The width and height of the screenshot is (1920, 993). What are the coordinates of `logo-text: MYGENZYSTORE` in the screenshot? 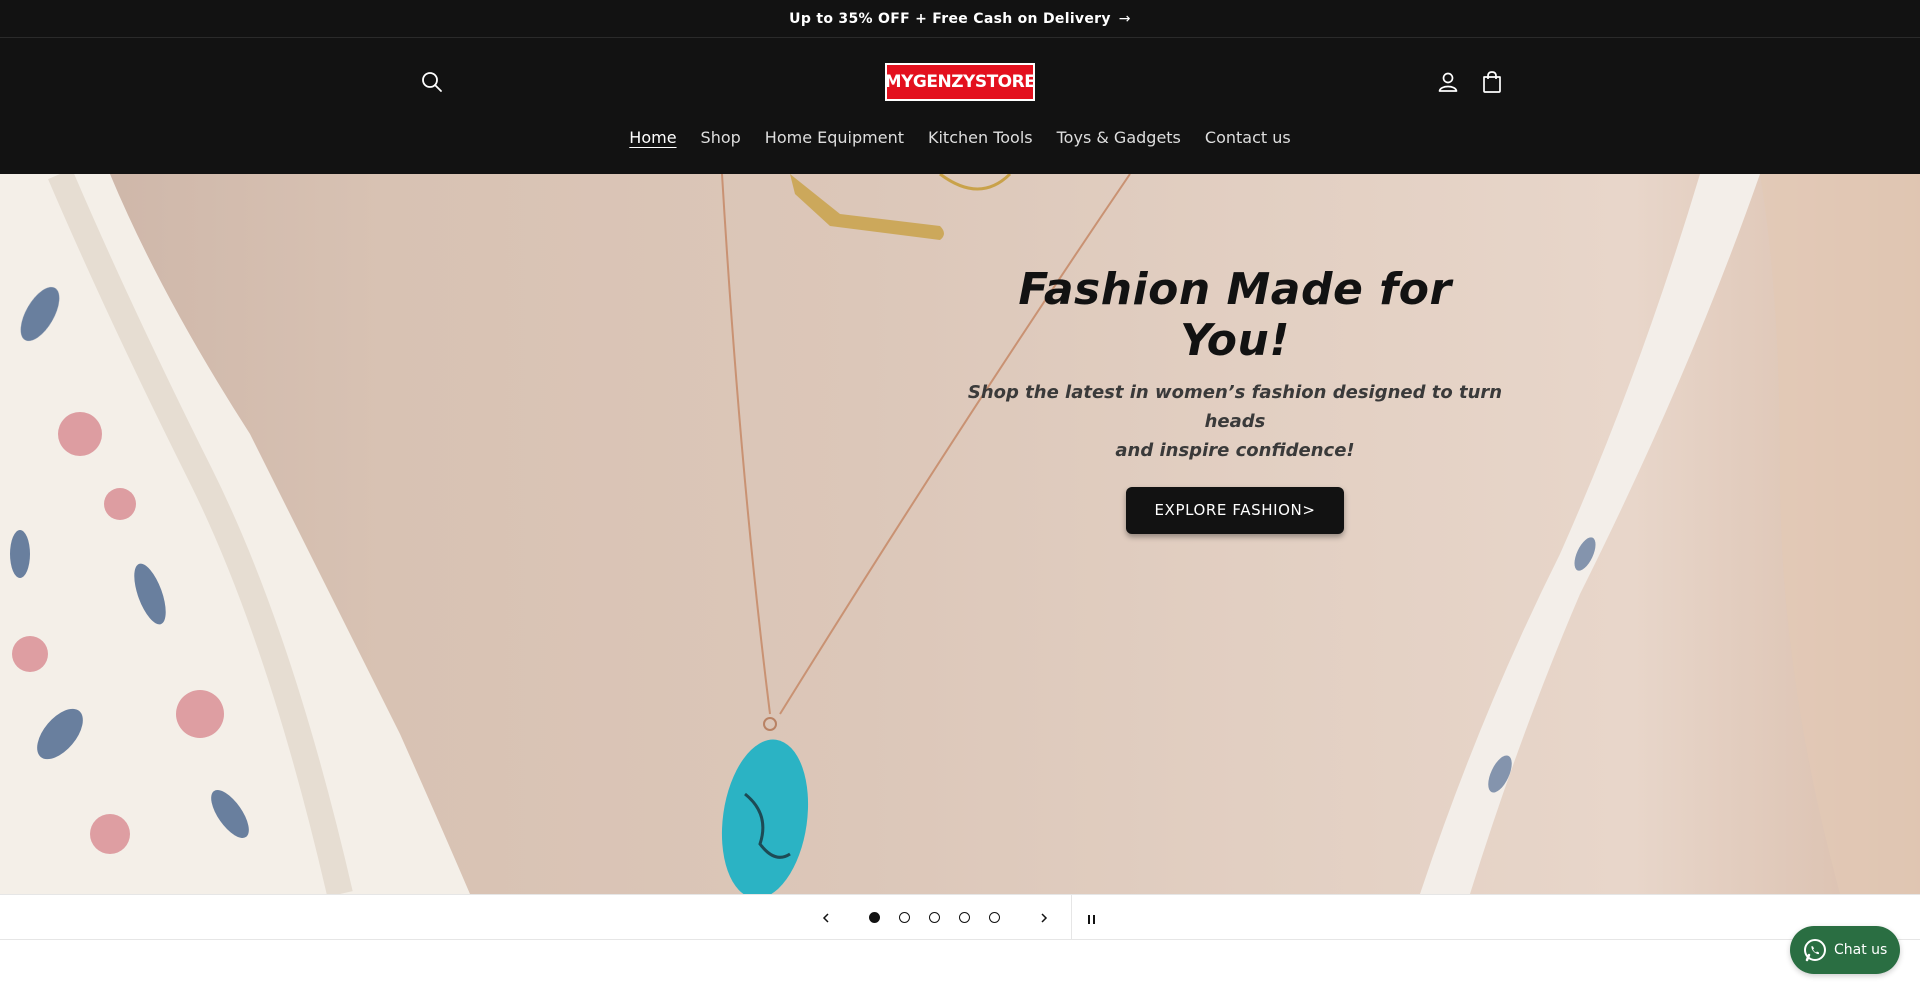 It's located at (960, 82).